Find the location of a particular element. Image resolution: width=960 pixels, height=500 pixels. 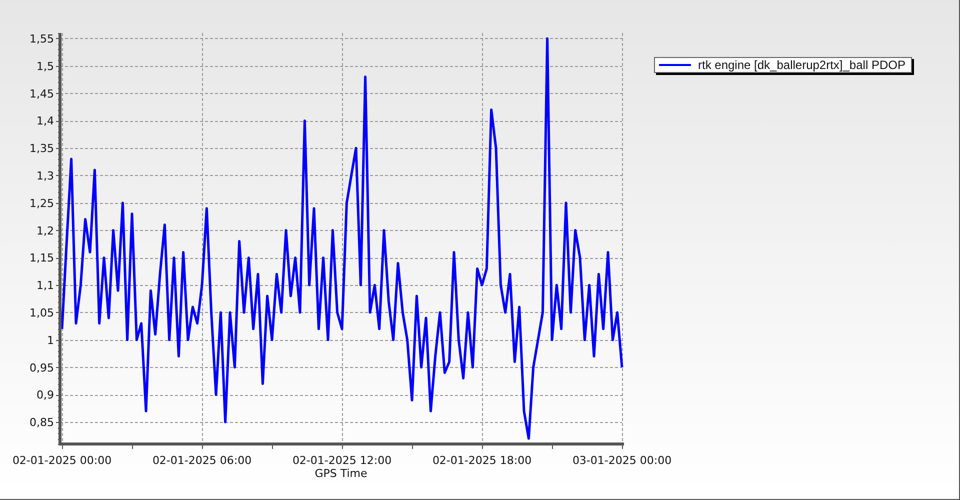

y-tick-label: 1 is located at coordinates (50, 340).